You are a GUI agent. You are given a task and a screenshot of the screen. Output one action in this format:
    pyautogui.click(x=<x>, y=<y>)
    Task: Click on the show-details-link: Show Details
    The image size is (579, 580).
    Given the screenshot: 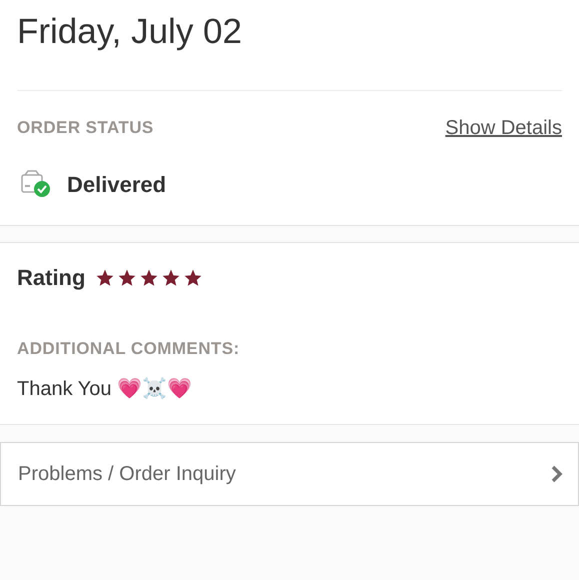 What is the action you would take?
    pyautogui.click(x=503, y=128)
    